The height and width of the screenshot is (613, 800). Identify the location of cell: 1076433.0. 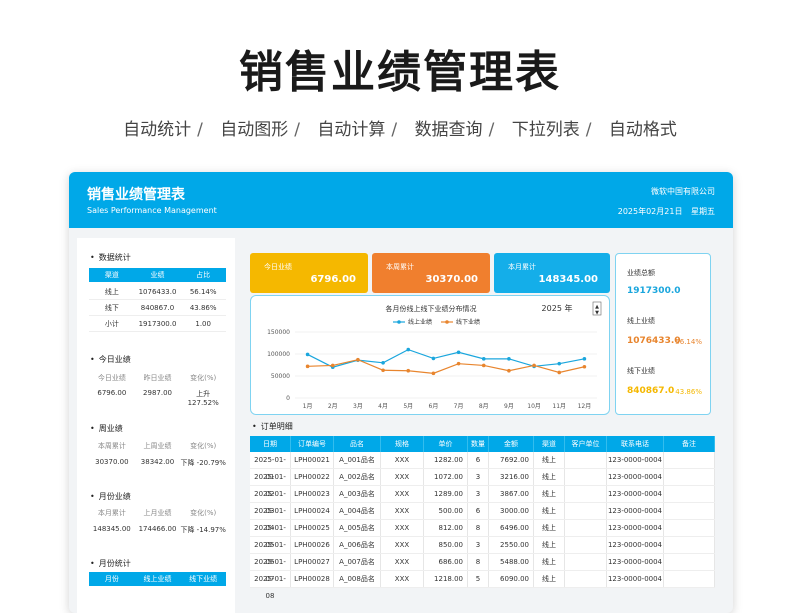
(157, 292).